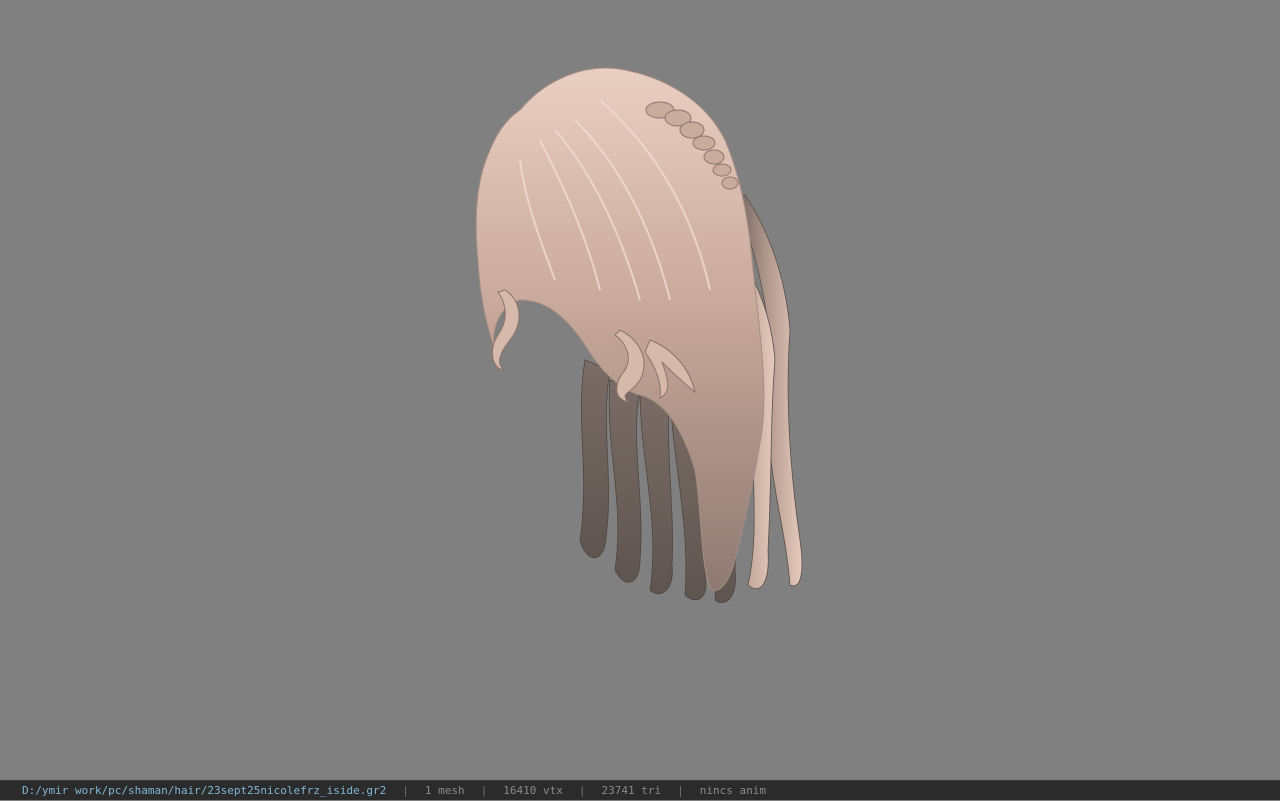 This screenshot has width=1280, height=801. What do you see at coordinates (732, 790) in the screenshot?
I see `anim-status: nincs anim` at bounding box center [732, 790].